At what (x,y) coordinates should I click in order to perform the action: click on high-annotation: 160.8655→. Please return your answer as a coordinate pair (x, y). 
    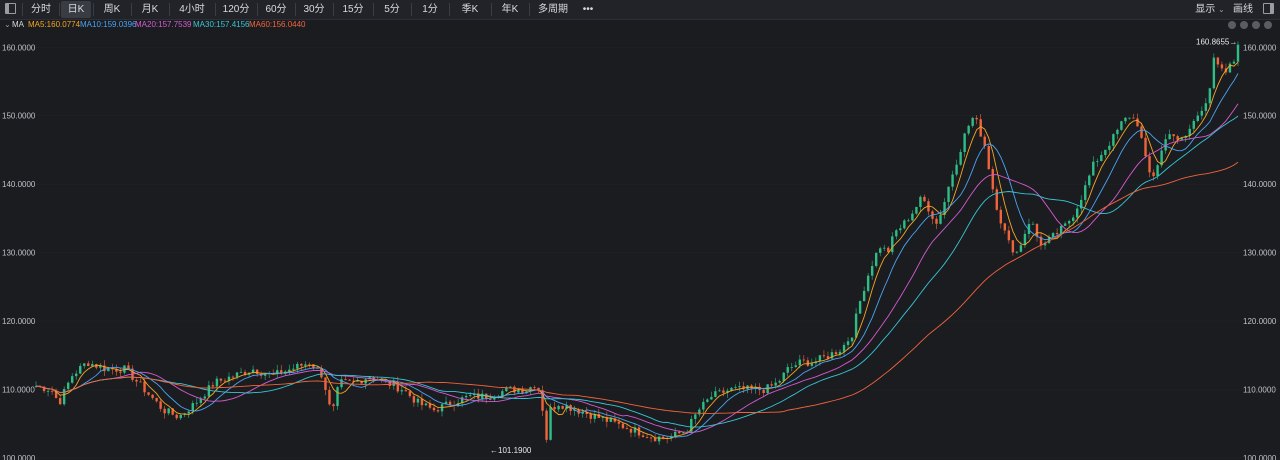
    Looking at the image, I should click on (1216, 41).